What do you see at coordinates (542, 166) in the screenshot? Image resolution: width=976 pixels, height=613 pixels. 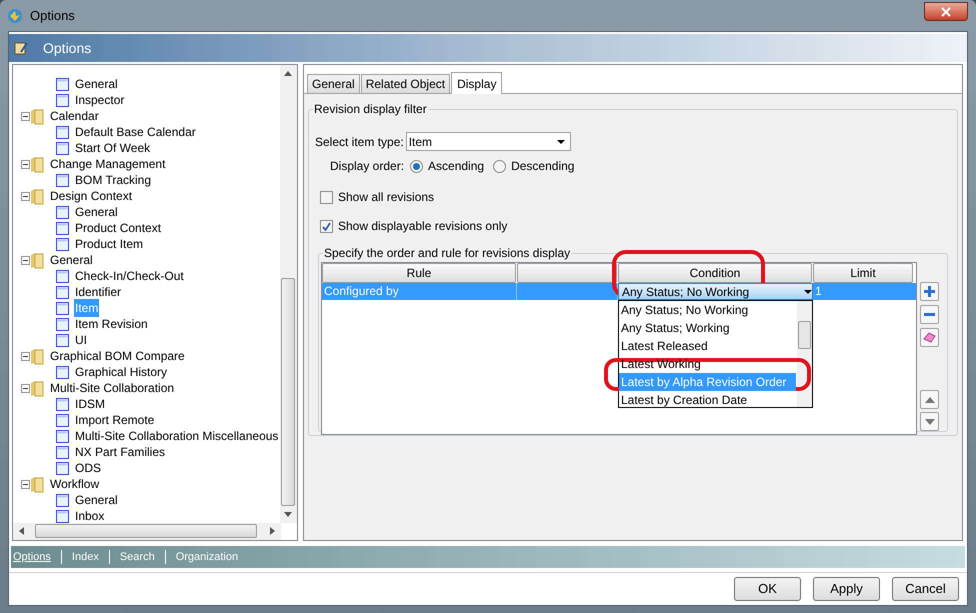 I see `option-label: Descending` at bounding box center [542, 166].